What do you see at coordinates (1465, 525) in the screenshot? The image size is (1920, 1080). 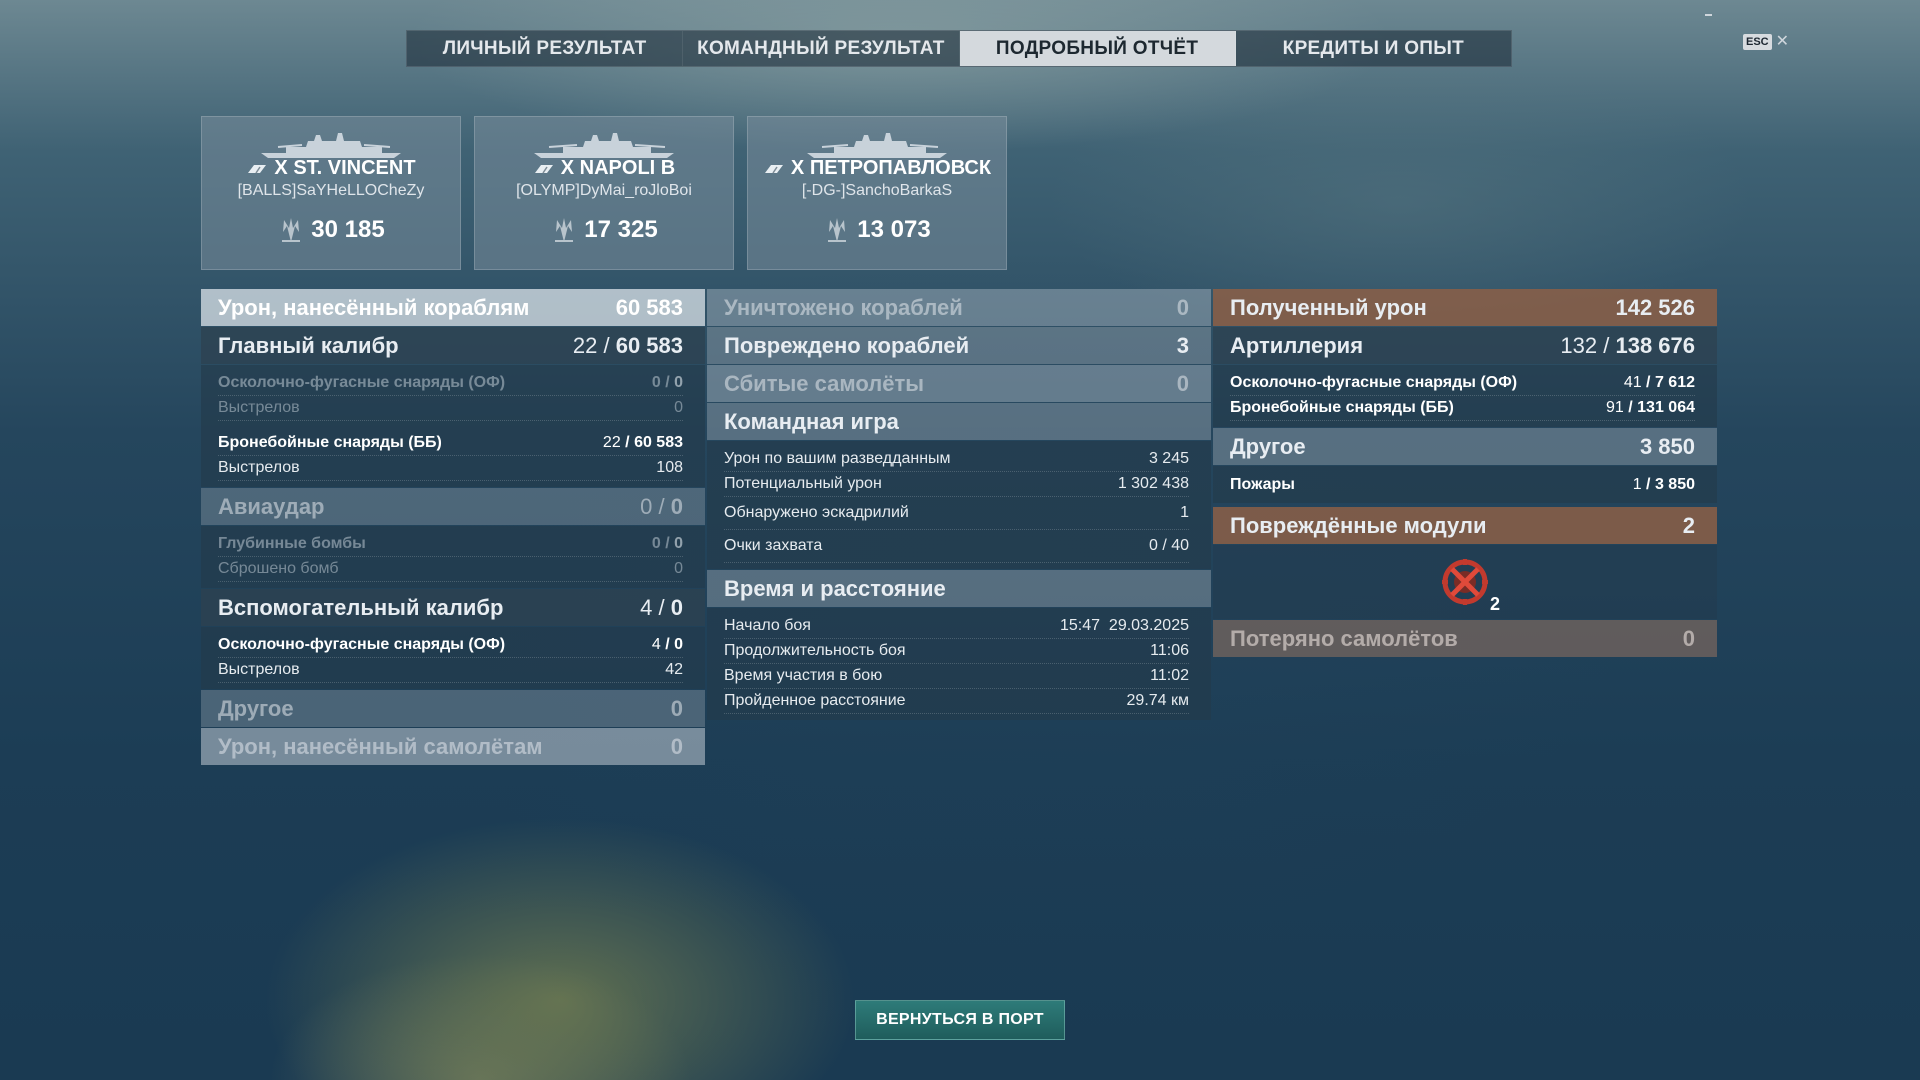 I see `damaged-modules-header: Повреждённые модули 2` at bounding box center [1465, 525].